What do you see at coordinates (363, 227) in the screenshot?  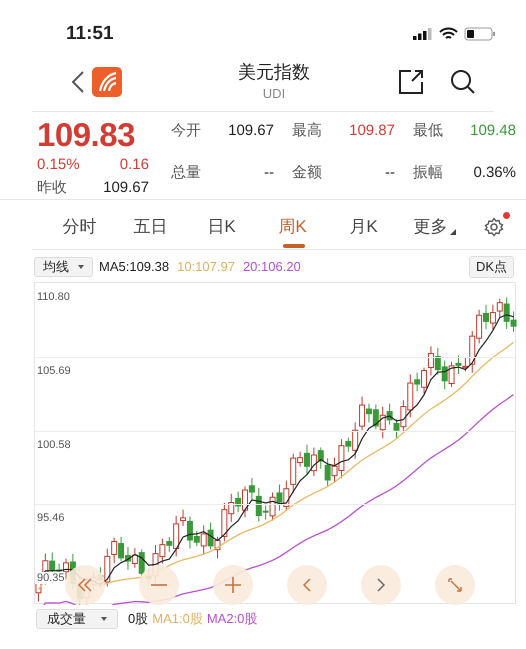 I see `period-tab: 月K` at bounding box center [363, 227].